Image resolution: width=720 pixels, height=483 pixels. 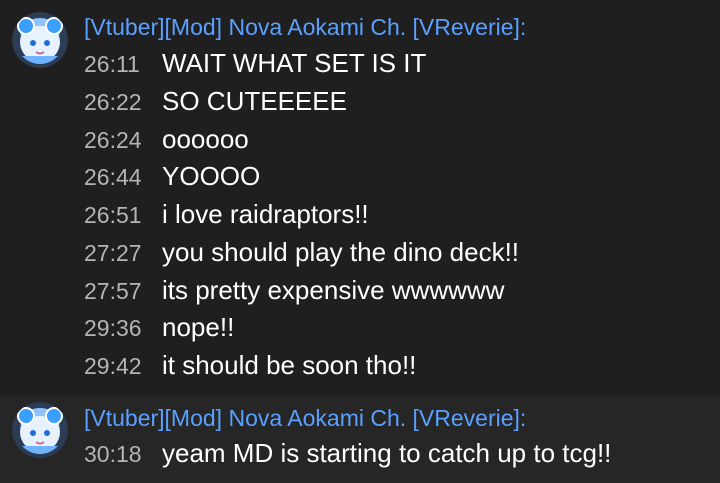 I want to click on message-text: nope!!, so click(x=198, y=327).